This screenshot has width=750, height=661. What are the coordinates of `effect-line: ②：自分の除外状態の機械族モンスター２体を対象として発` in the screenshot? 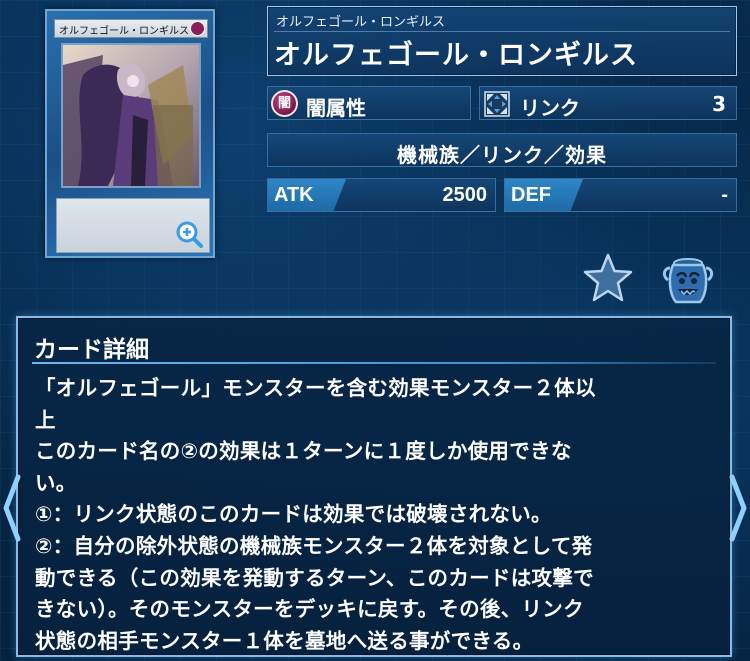 It's located at (314, 545).